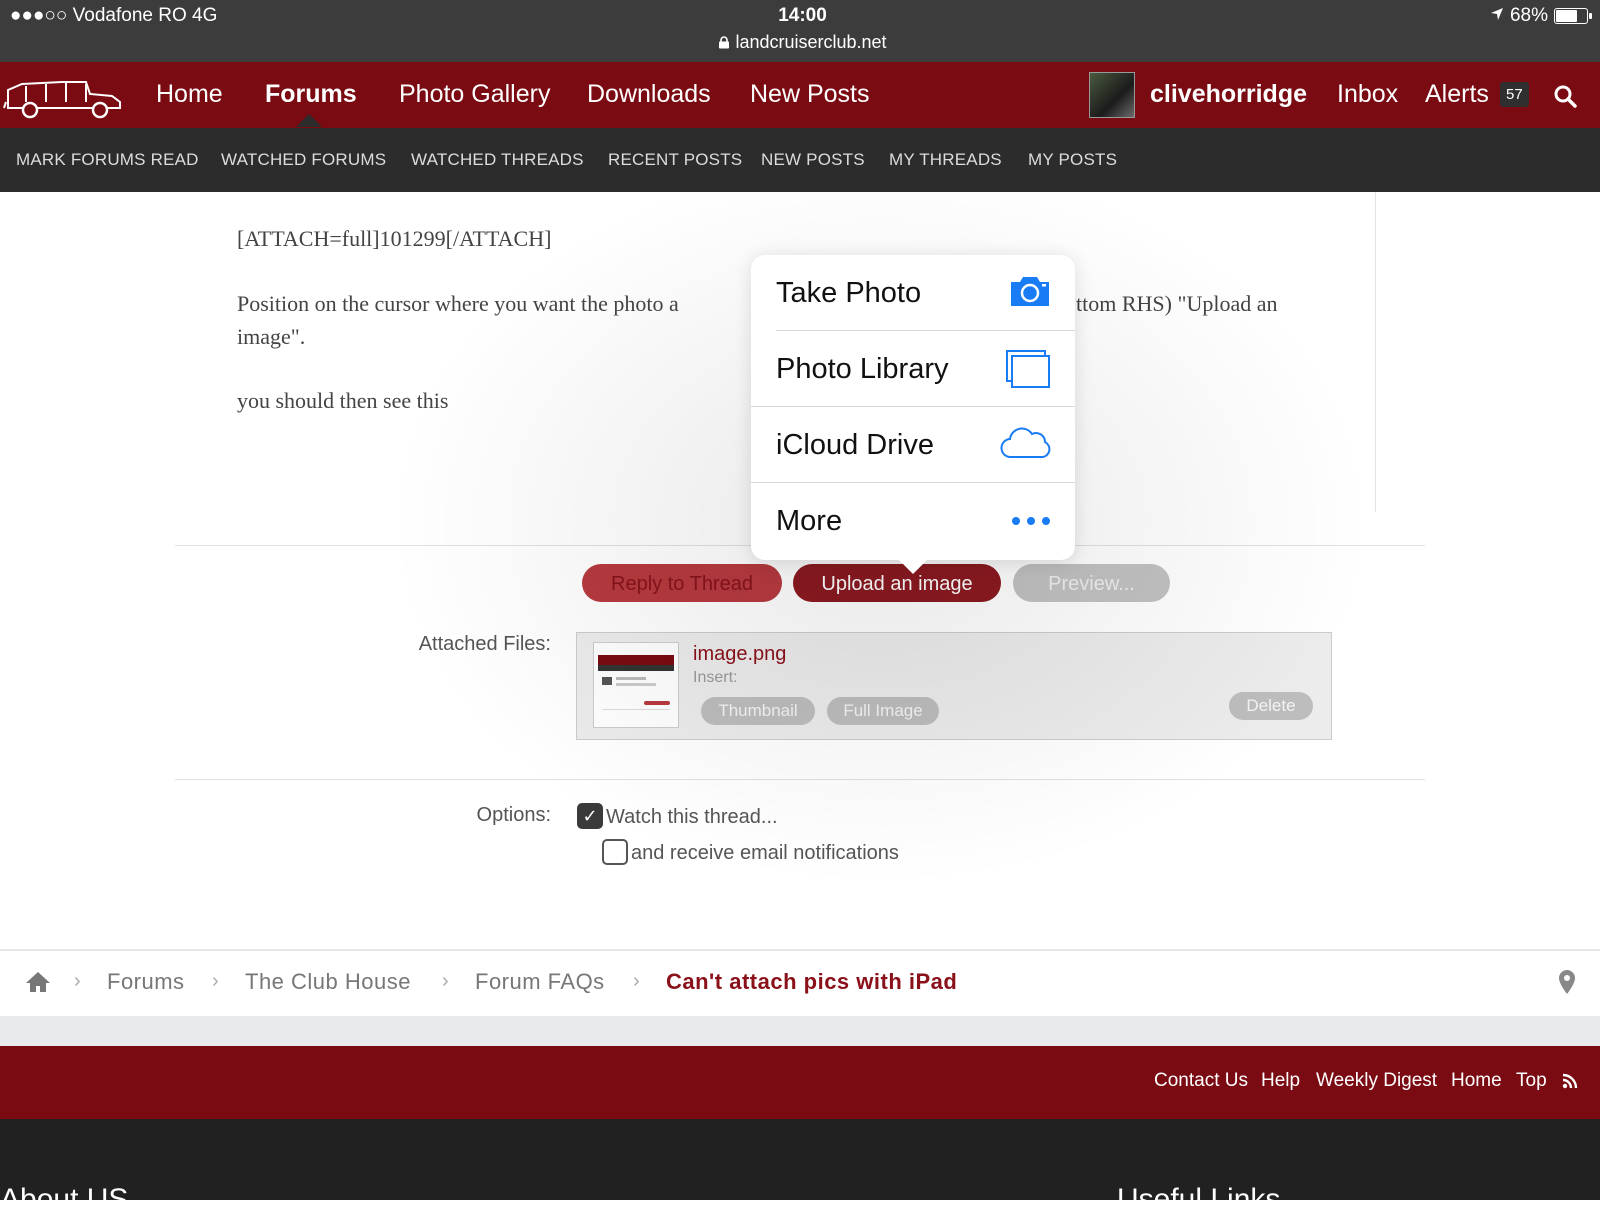 This screenshot has width=1600, height=1217. What do you see at coordinates (636, 685) in the screenshot?
I see `attachment-thumbnail` at bounding box center [636, 685].